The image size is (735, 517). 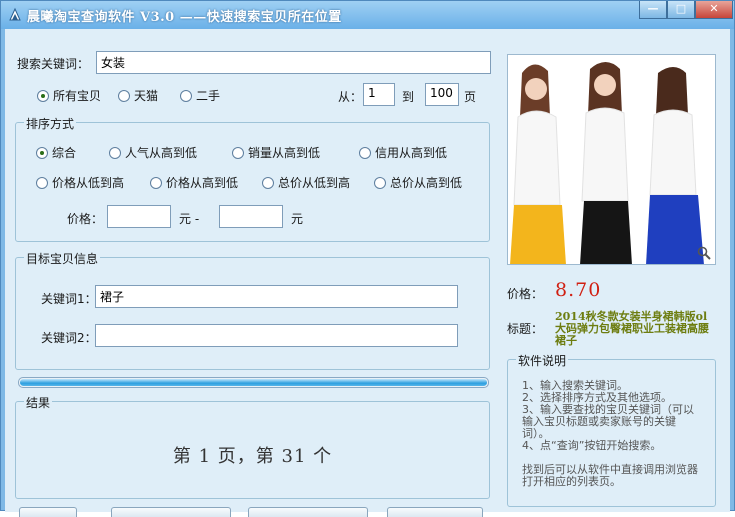 I want to click on window-title: 晨曦淘宝查询软件 V3.0 ——快速搜索宝贝所在位置, so click(x=184, y=17).